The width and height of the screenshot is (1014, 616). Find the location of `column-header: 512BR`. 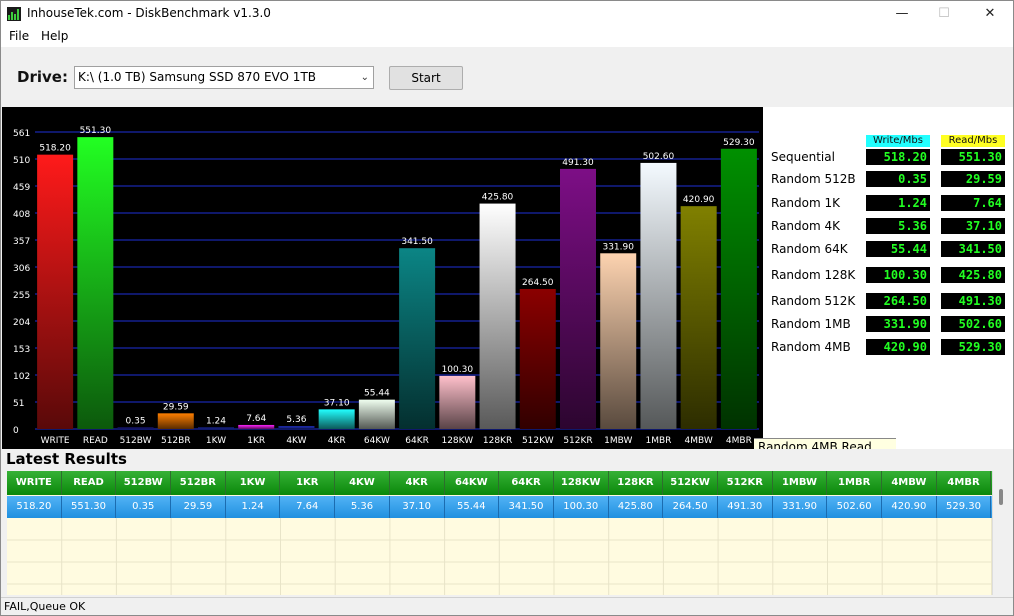

column-header: 512BR is located at coordinates (198, 483).